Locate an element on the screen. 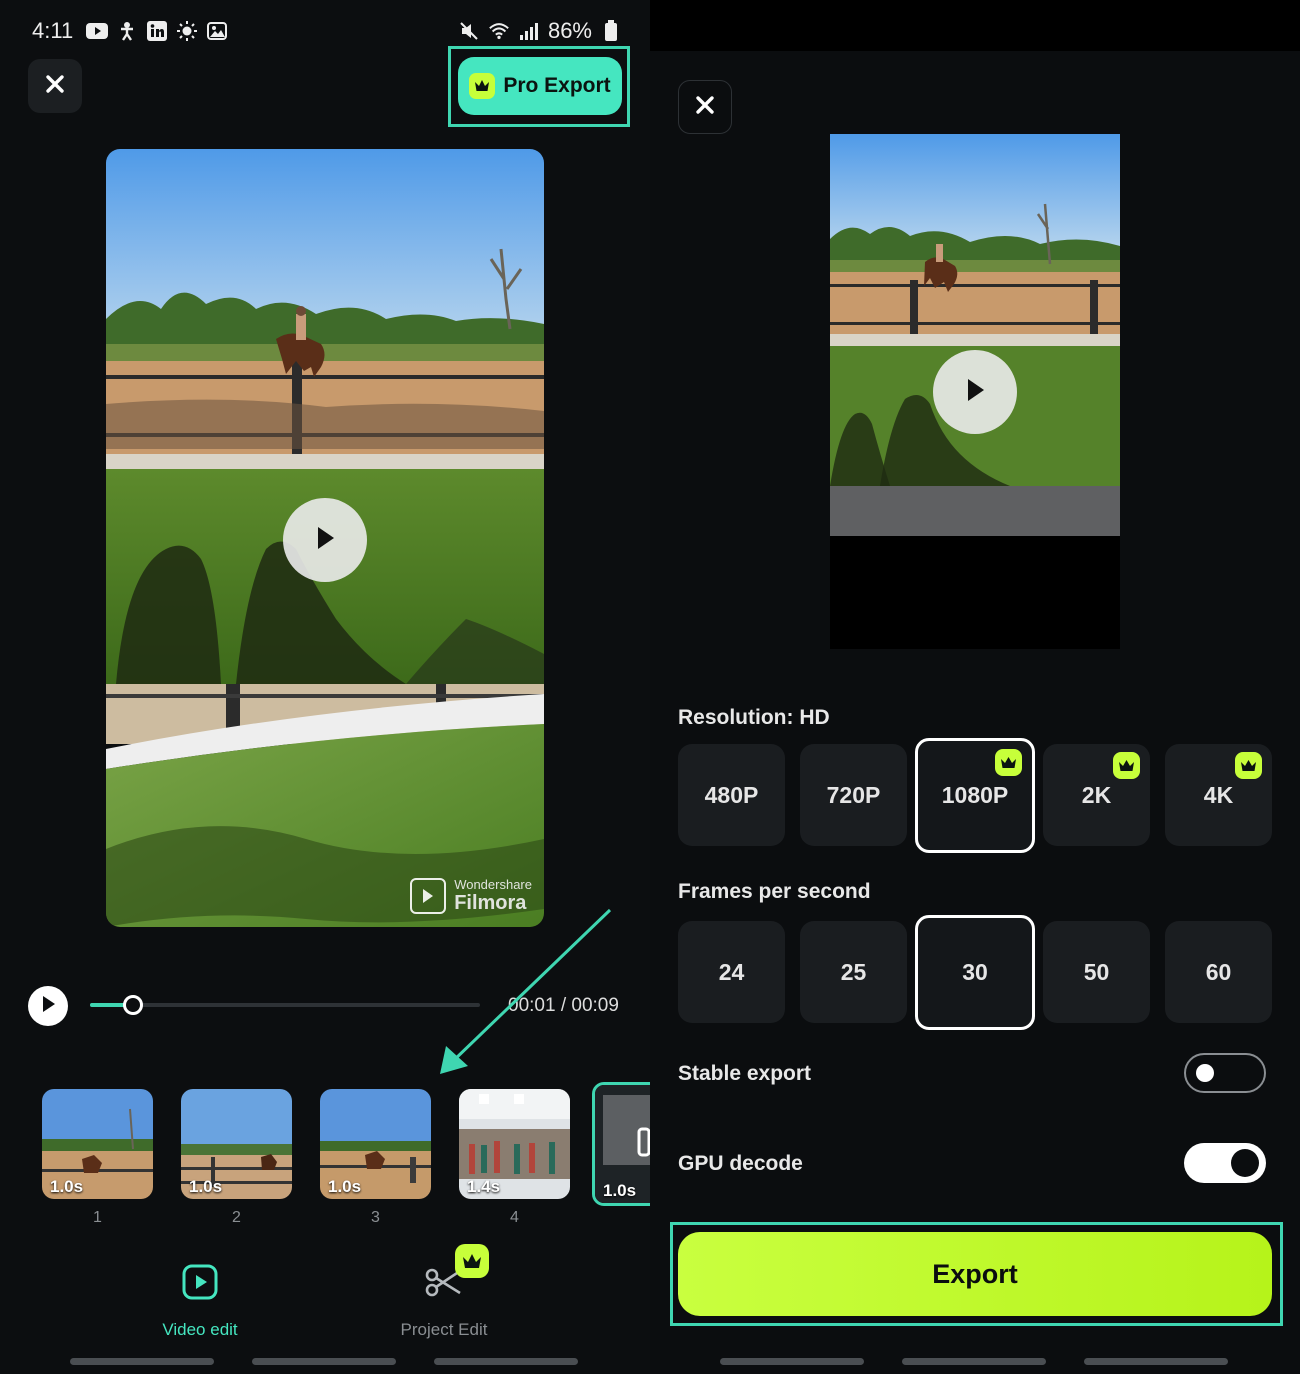  clip-index: 4 is located at coordinates (514, 1217).